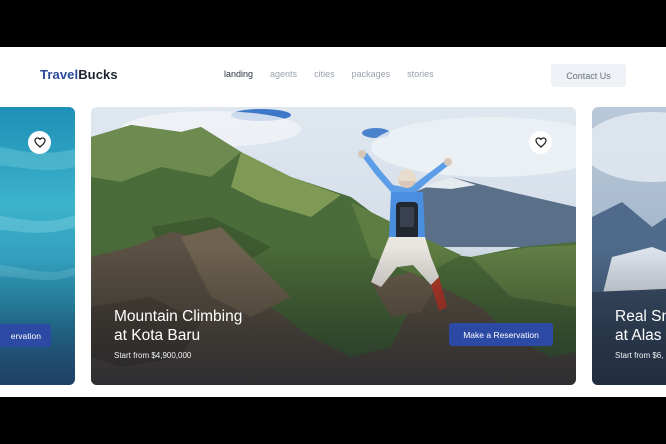  Describe the element at coordinates (588, 75) in the screenshot. I see `contact-us-button: Contact Us` at that location.